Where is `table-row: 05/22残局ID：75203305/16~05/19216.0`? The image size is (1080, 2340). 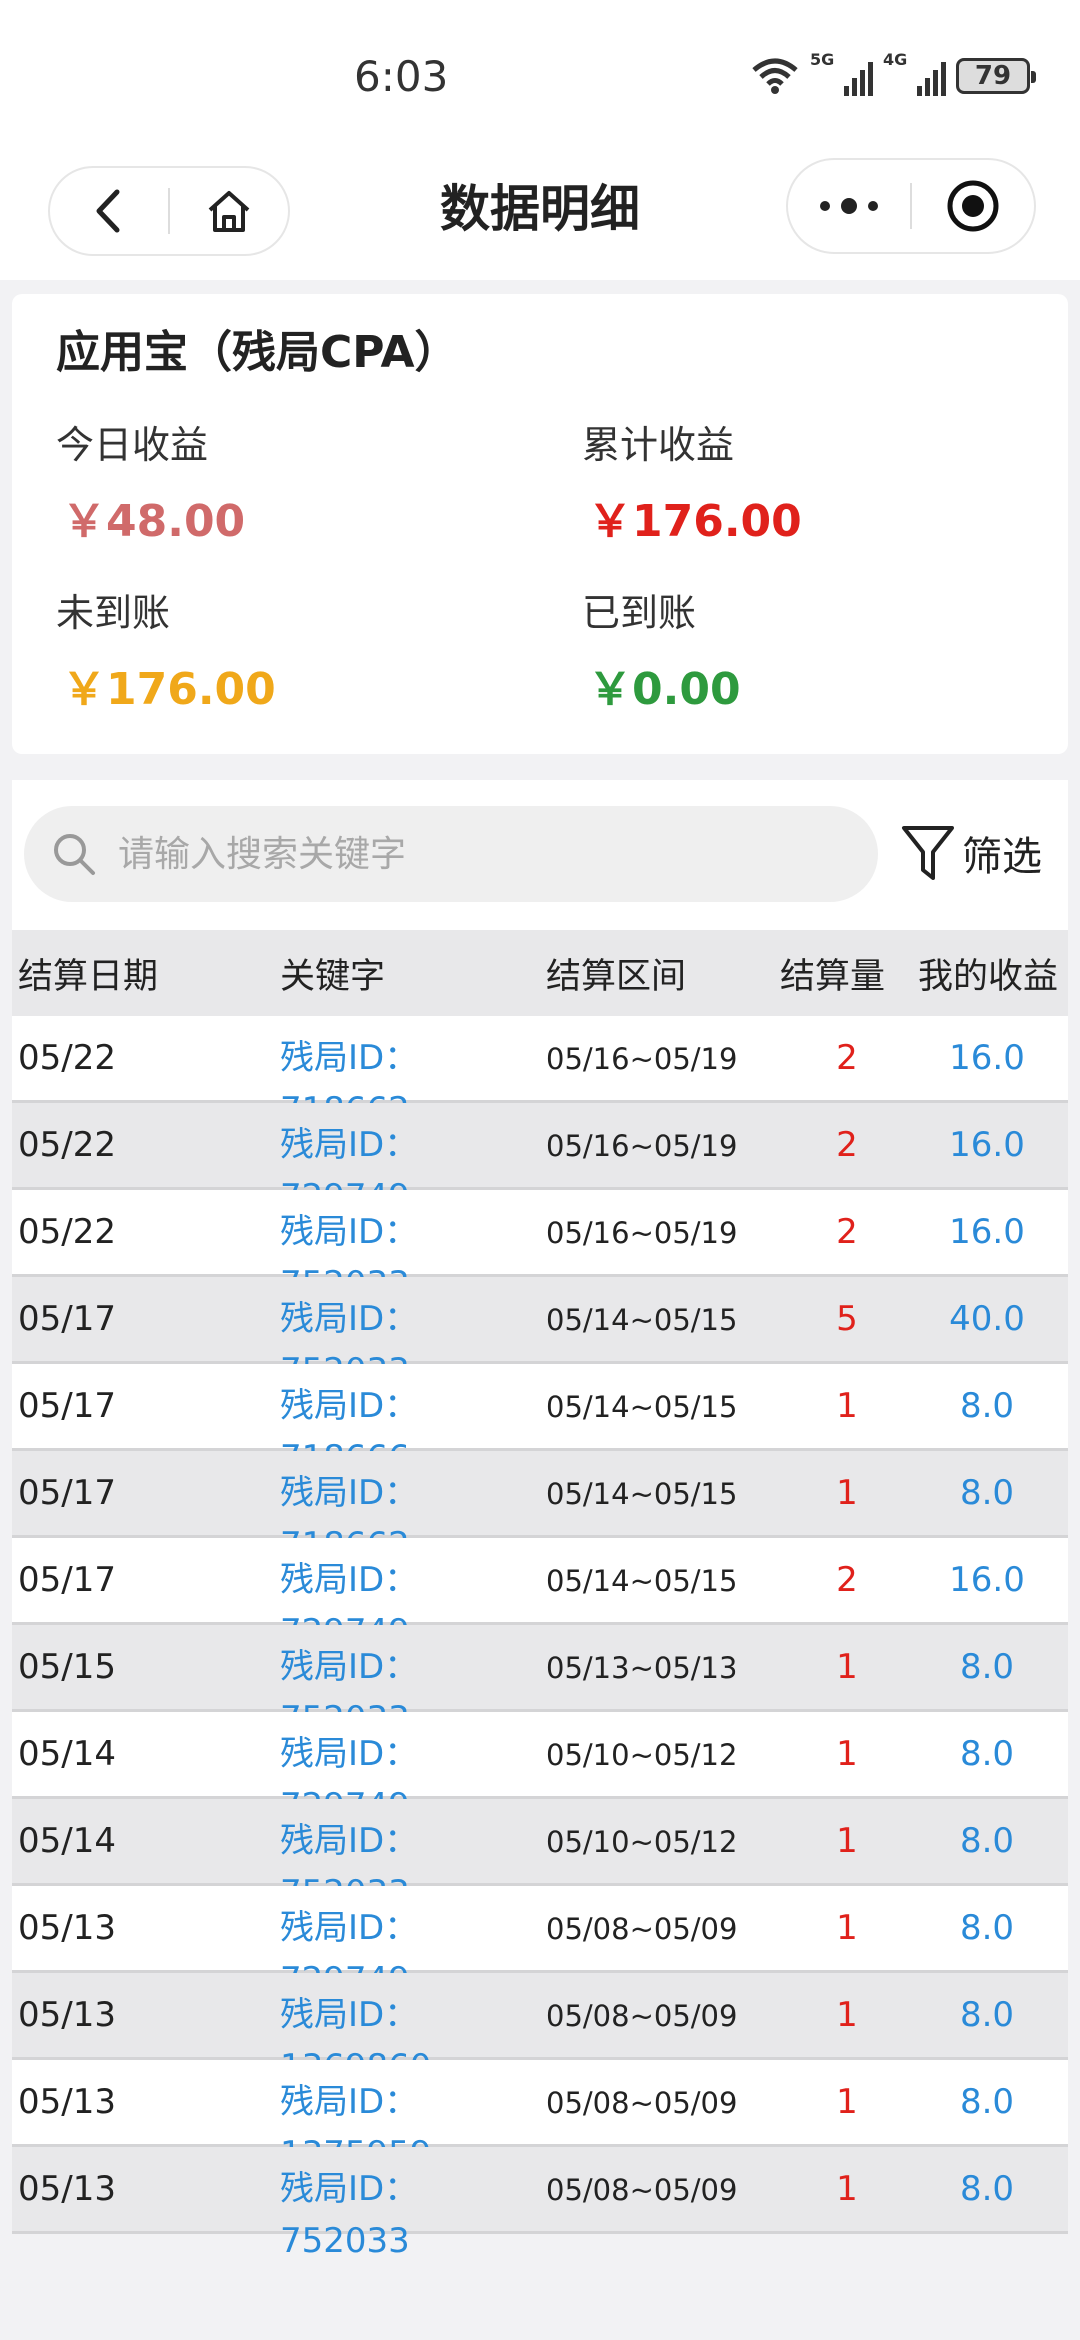
table-row: 05/22残局ID：75203305/16~05/19216.0 is located at coordinates (540, 1247).